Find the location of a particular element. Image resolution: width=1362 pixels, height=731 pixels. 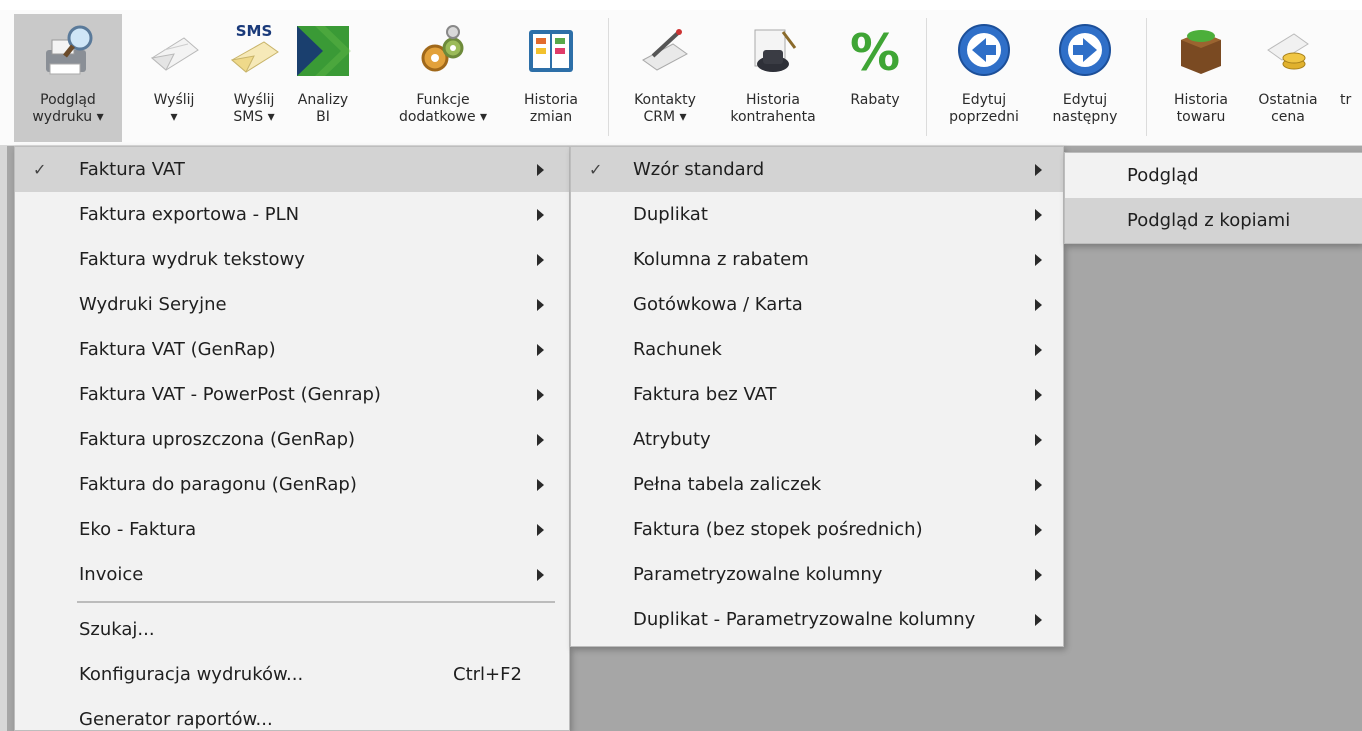

ribbon-top-strip is located at coordinates (681, 5).